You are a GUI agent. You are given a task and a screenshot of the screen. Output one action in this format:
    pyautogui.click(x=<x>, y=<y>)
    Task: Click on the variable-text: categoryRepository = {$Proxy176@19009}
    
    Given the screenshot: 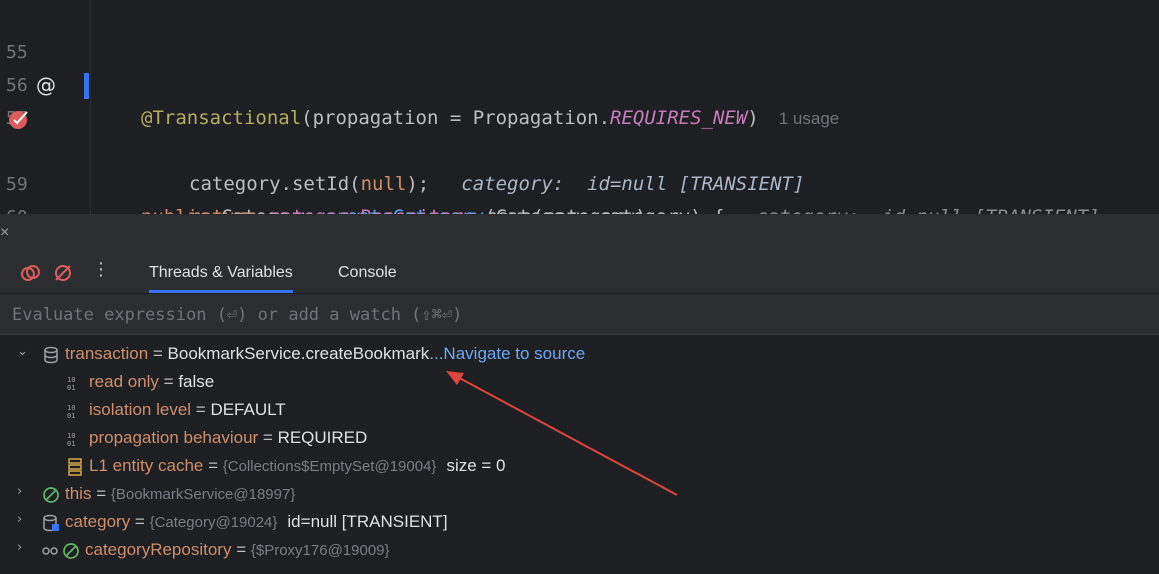 What is the action you would take?
    pyautogui.click(x=237, y=550)
    